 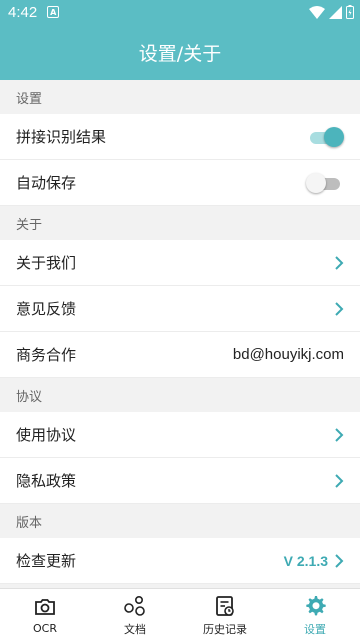 What do you see at coordinates (288, 354) in the screenshot?
I see `business-email: bd@houyikj.com` at bounding box center [288, 354].